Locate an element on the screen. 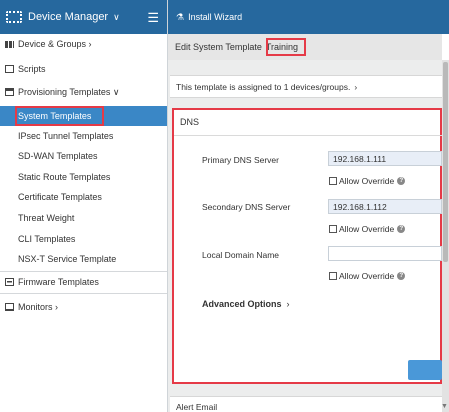 This screenshot has width=449, height=412. device-groups-icon is located at coordinates (9, 44).